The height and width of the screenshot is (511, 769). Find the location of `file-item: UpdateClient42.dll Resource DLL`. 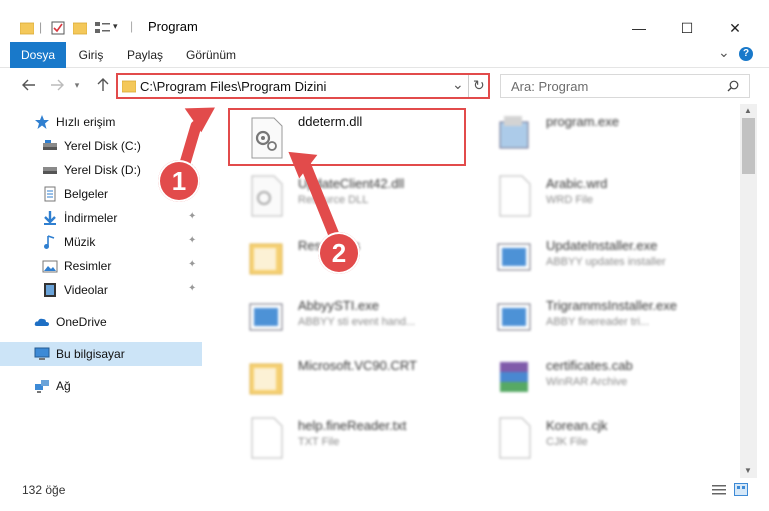

file-item: UpdateClient42.dll Resource DLL is located at coordinates (352, 196).